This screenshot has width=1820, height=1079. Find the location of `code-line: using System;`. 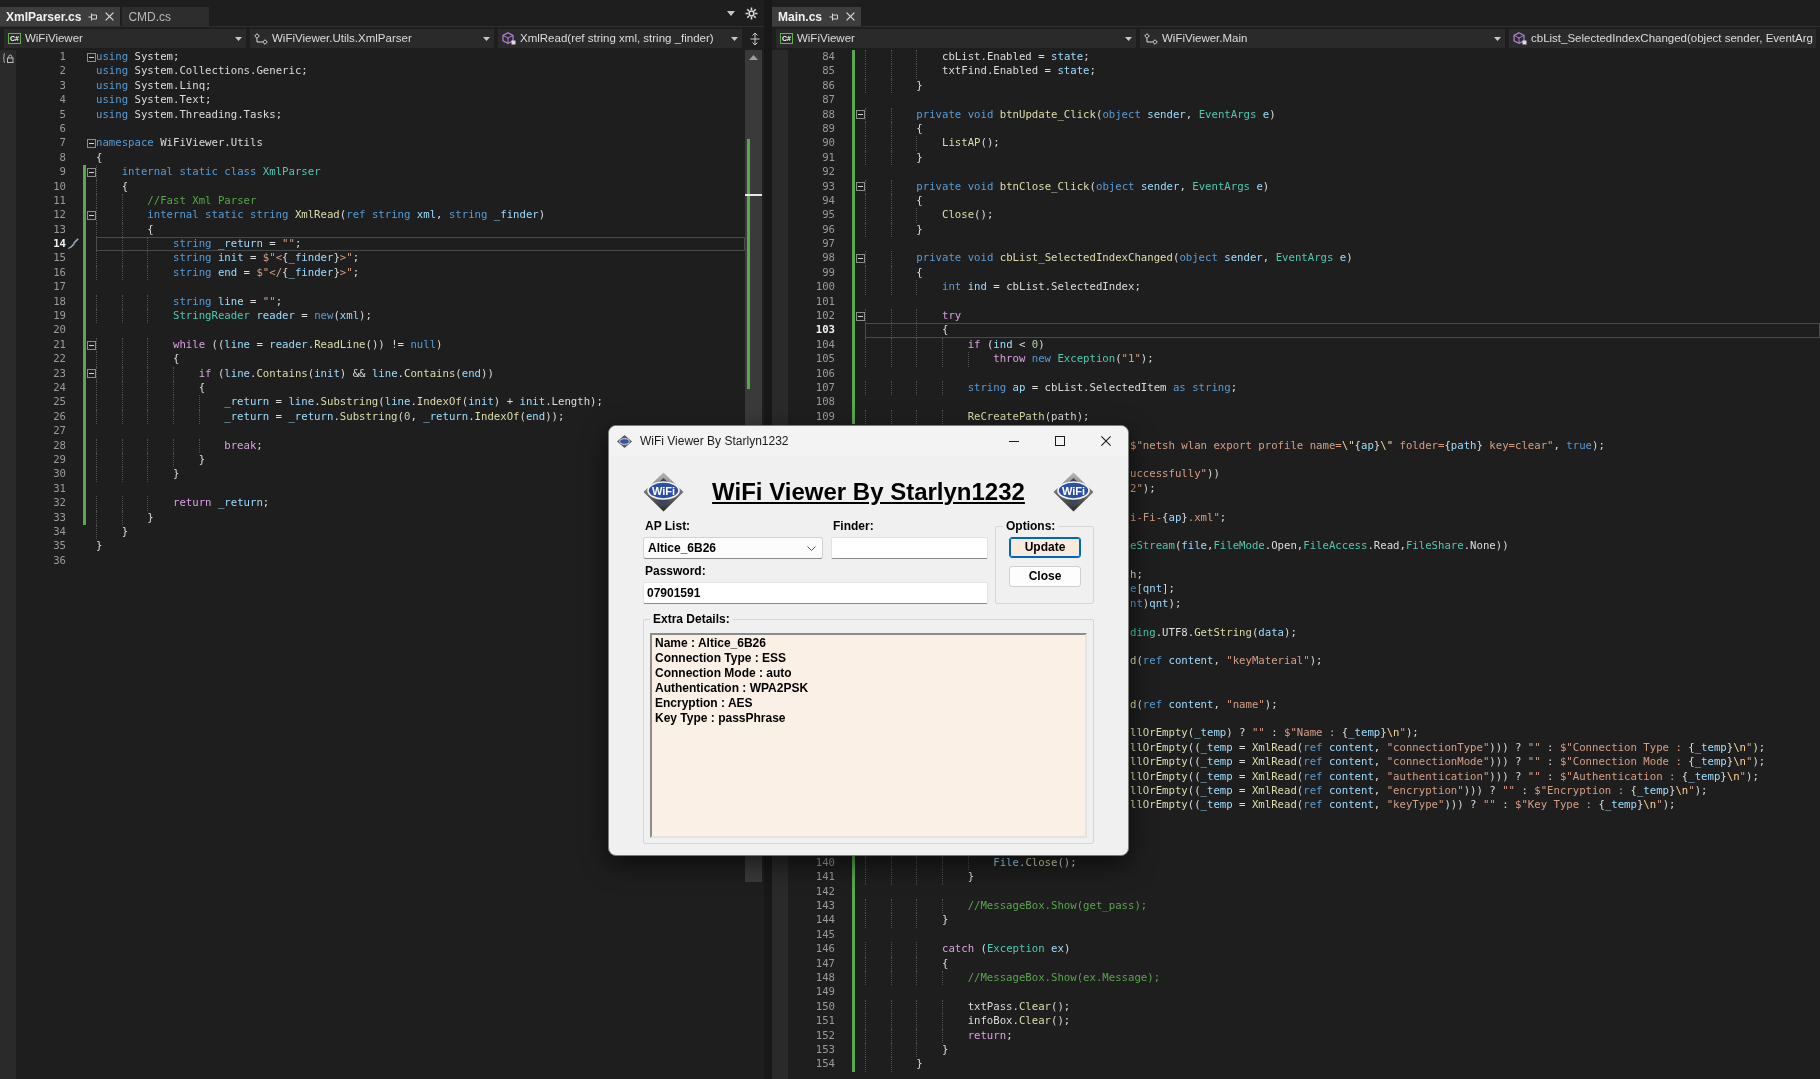

code-line: using System; is located at coordinates (138, 57).